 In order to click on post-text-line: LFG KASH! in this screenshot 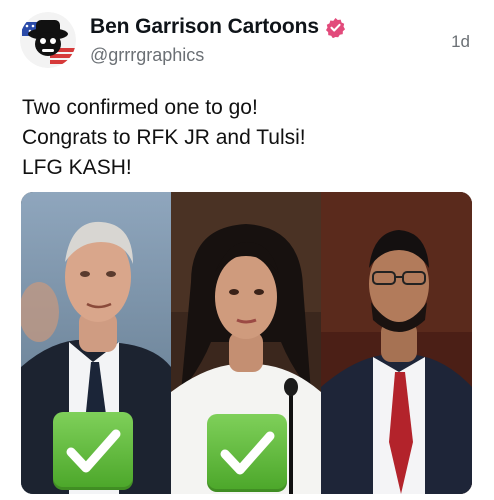, I will do `click(77, 167)`.